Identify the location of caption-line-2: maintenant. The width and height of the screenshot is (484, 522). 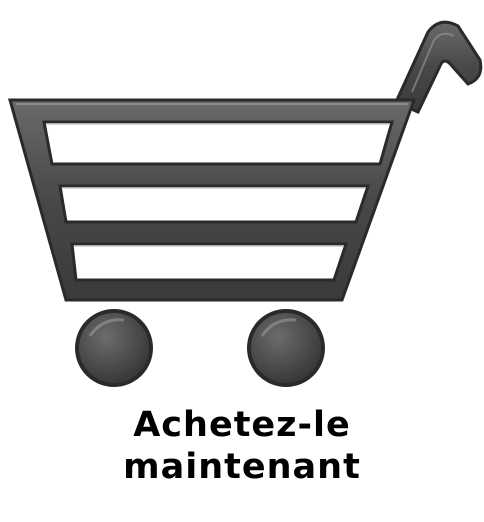
(242, 467).